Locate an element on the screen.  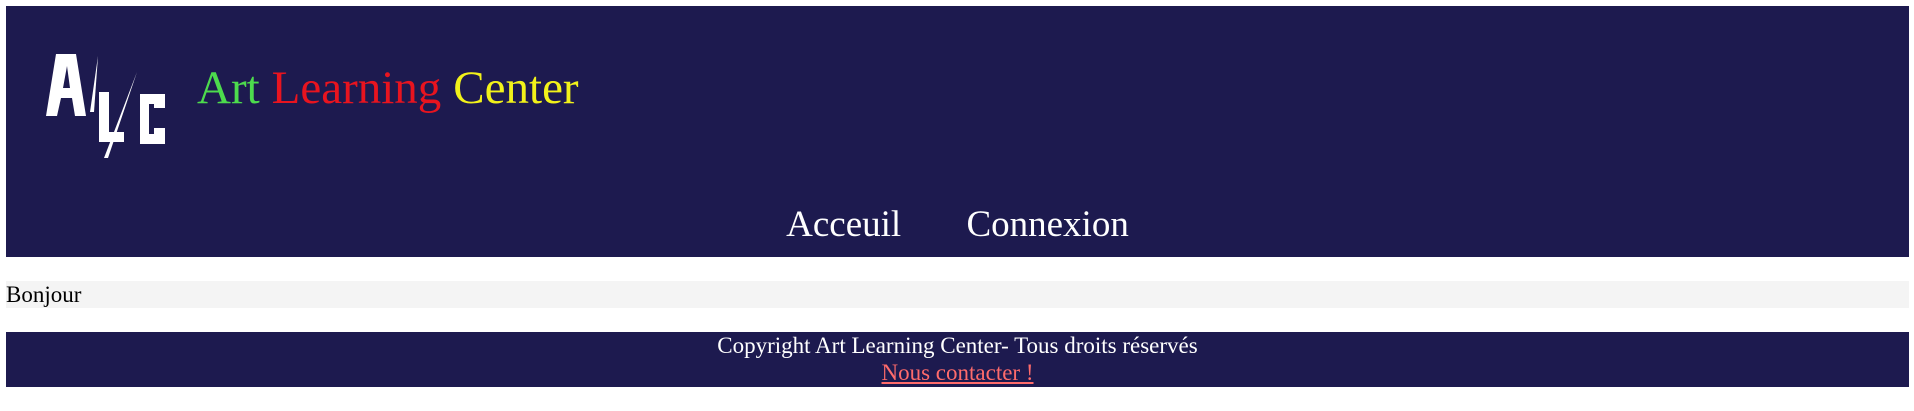
title-word-center: Center is located at coordinates (516, 88).